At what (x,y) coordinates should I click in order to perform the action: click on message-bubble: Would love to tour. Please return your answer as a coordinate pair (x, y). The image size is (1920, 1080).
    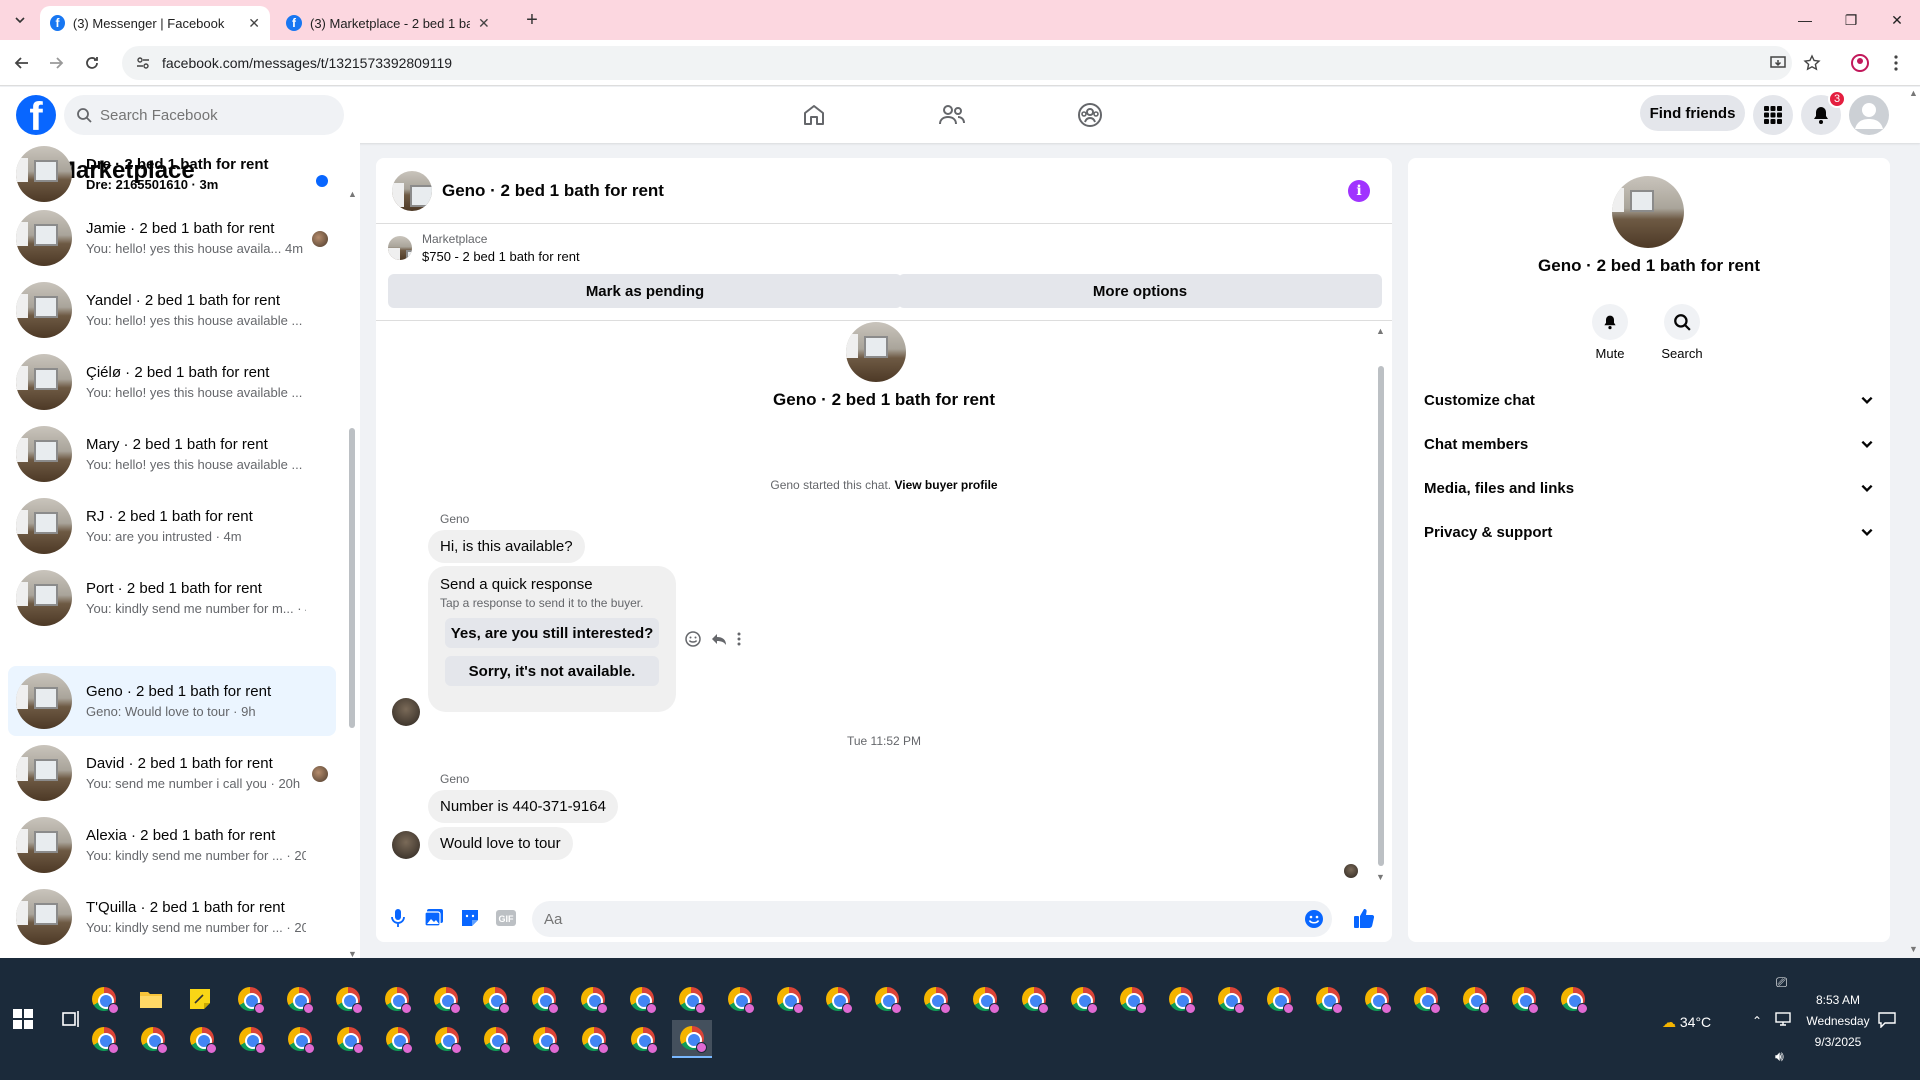
    Looking at the image, I should click on (500, 843).